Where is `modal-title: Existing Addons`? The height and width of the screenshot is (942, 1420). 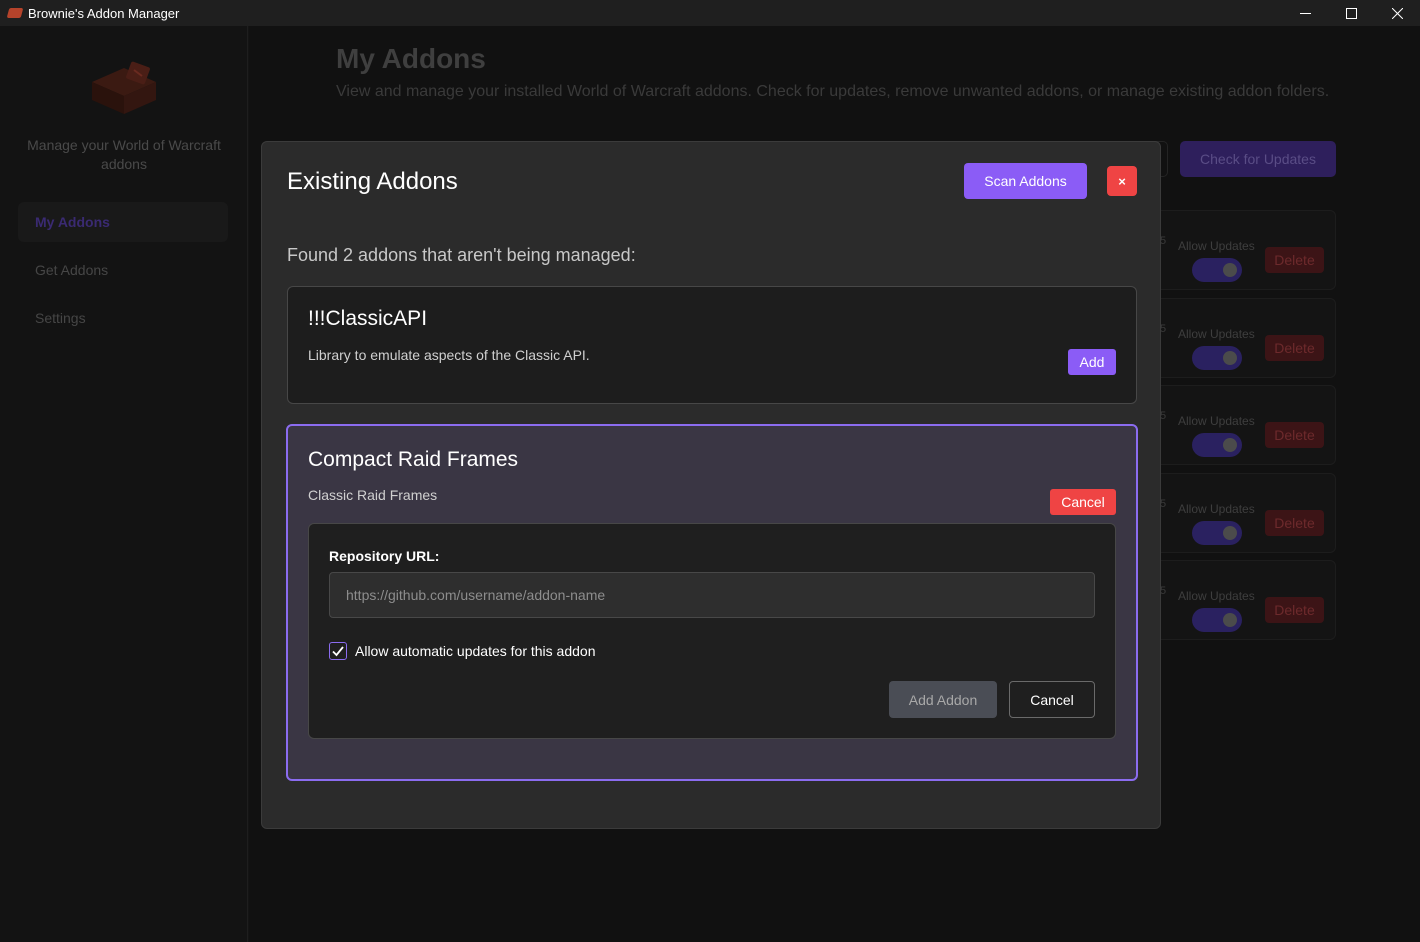 modal-title: Existing Addons is located at coordinates (372, 181).